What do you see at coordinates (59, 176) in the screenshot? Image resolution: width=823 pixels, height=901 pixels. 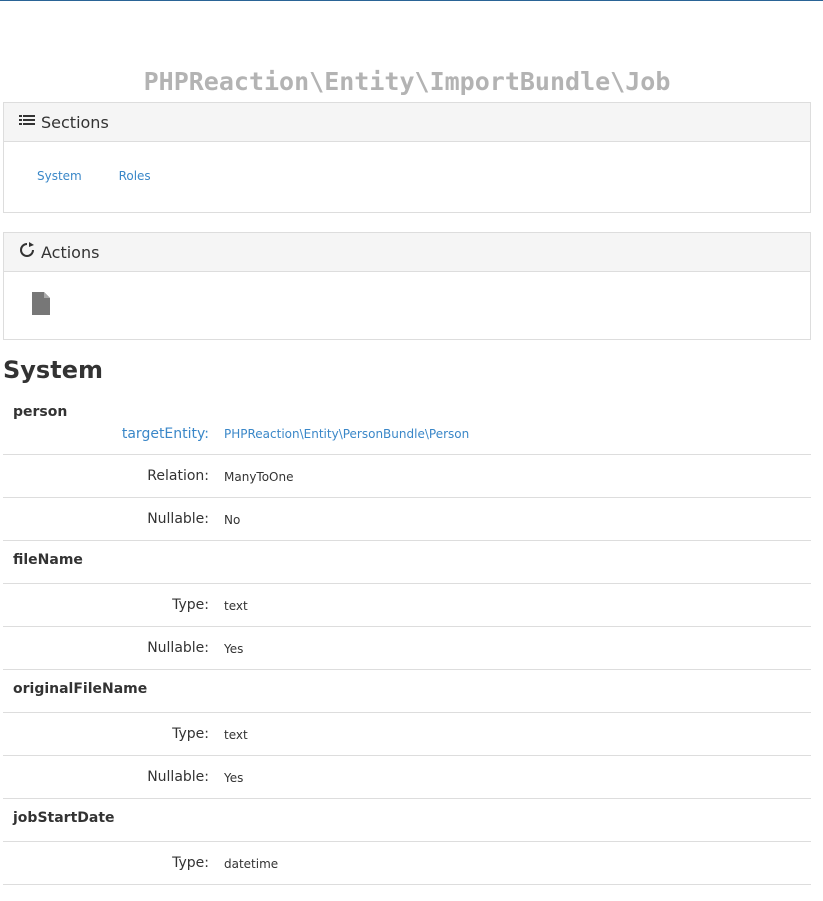 I see `section-link-system: System` at bounding box center [59, 176].